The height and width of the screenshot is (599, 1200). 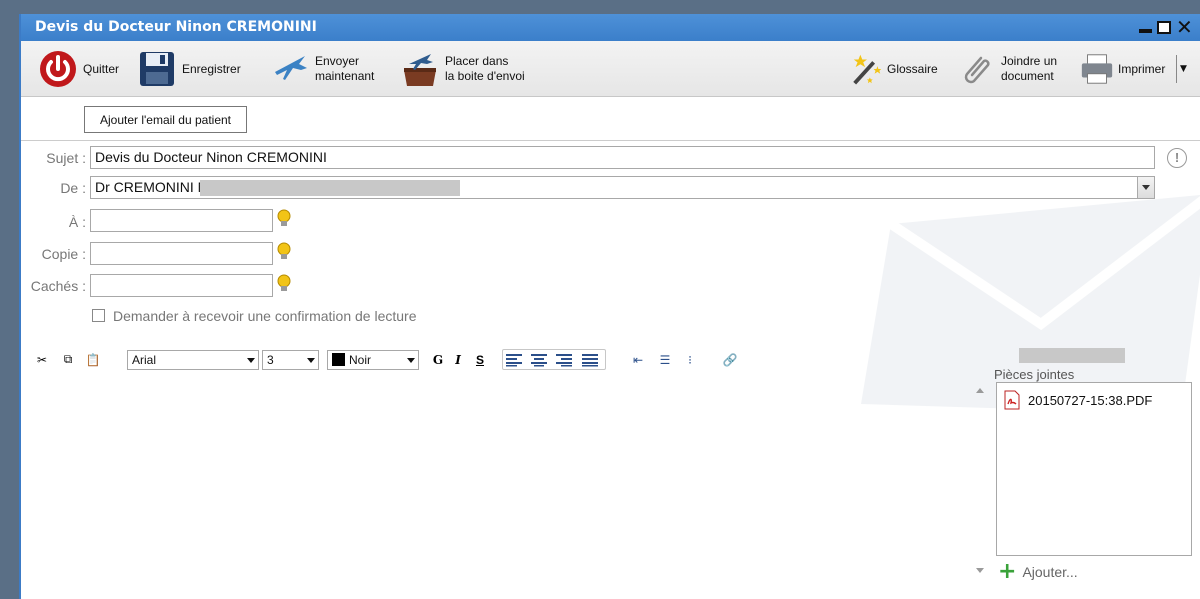 What do you see at coordinates (980, 482) in the screenshot?
I see `scrollbar` at bounding box center [980, 482].